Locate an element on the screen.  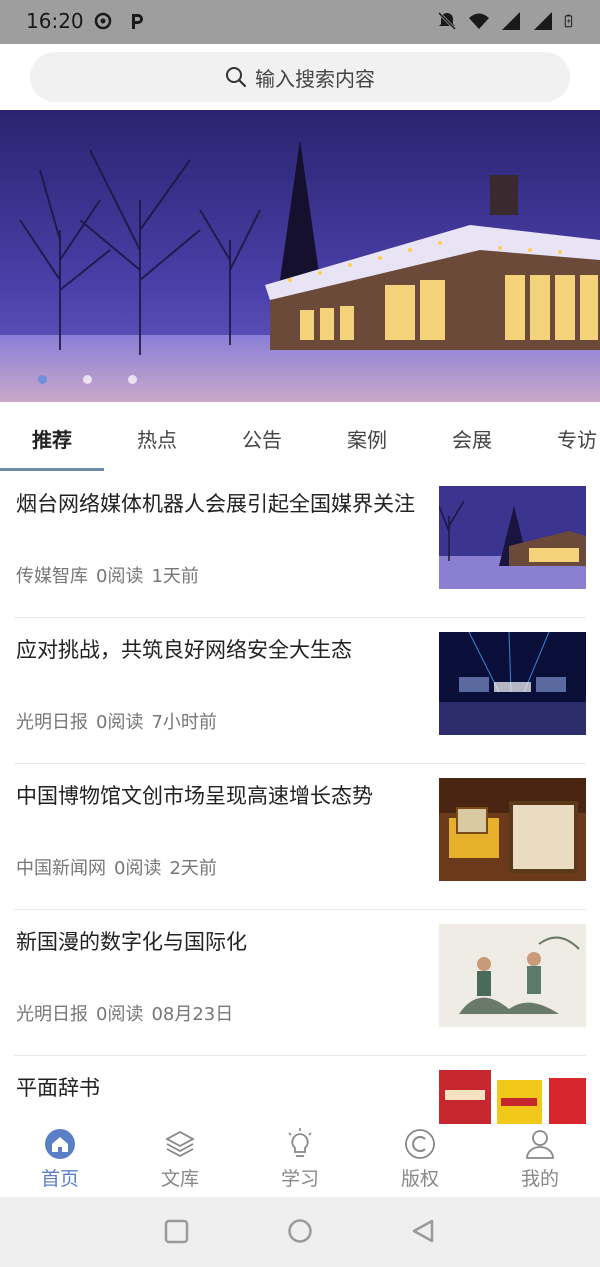
nav-label: 学习 is located at coordinates (299, 1179).